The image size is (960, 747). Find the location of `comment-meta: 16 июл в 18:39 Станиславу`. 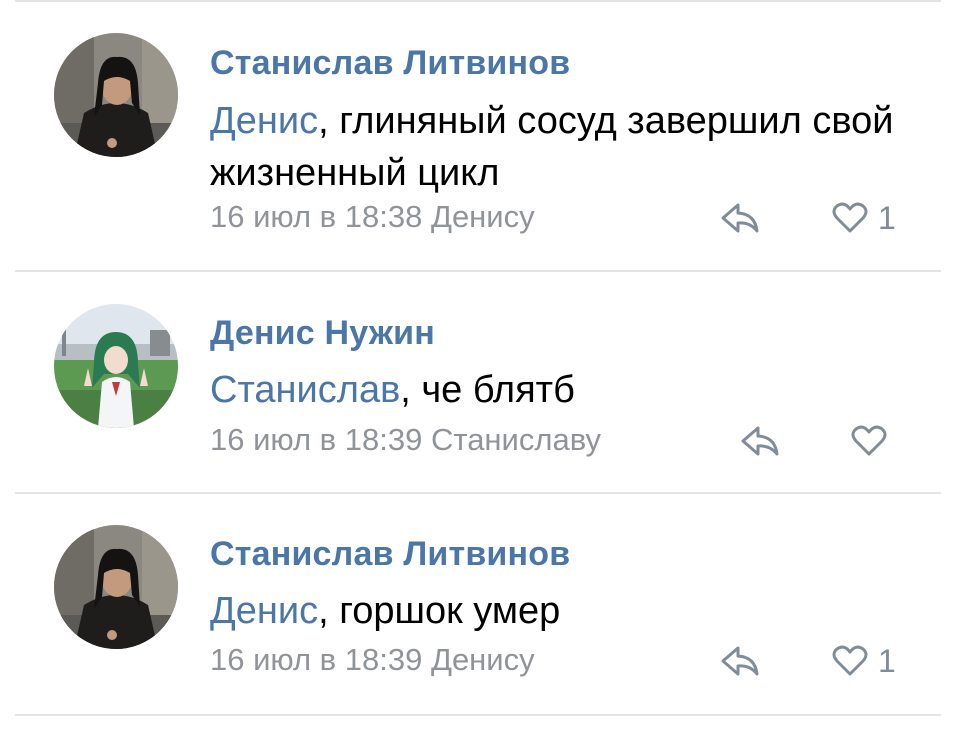

comment-meta: 16 июл в 18:39 Станиславу is located at coordinates (405, 440).